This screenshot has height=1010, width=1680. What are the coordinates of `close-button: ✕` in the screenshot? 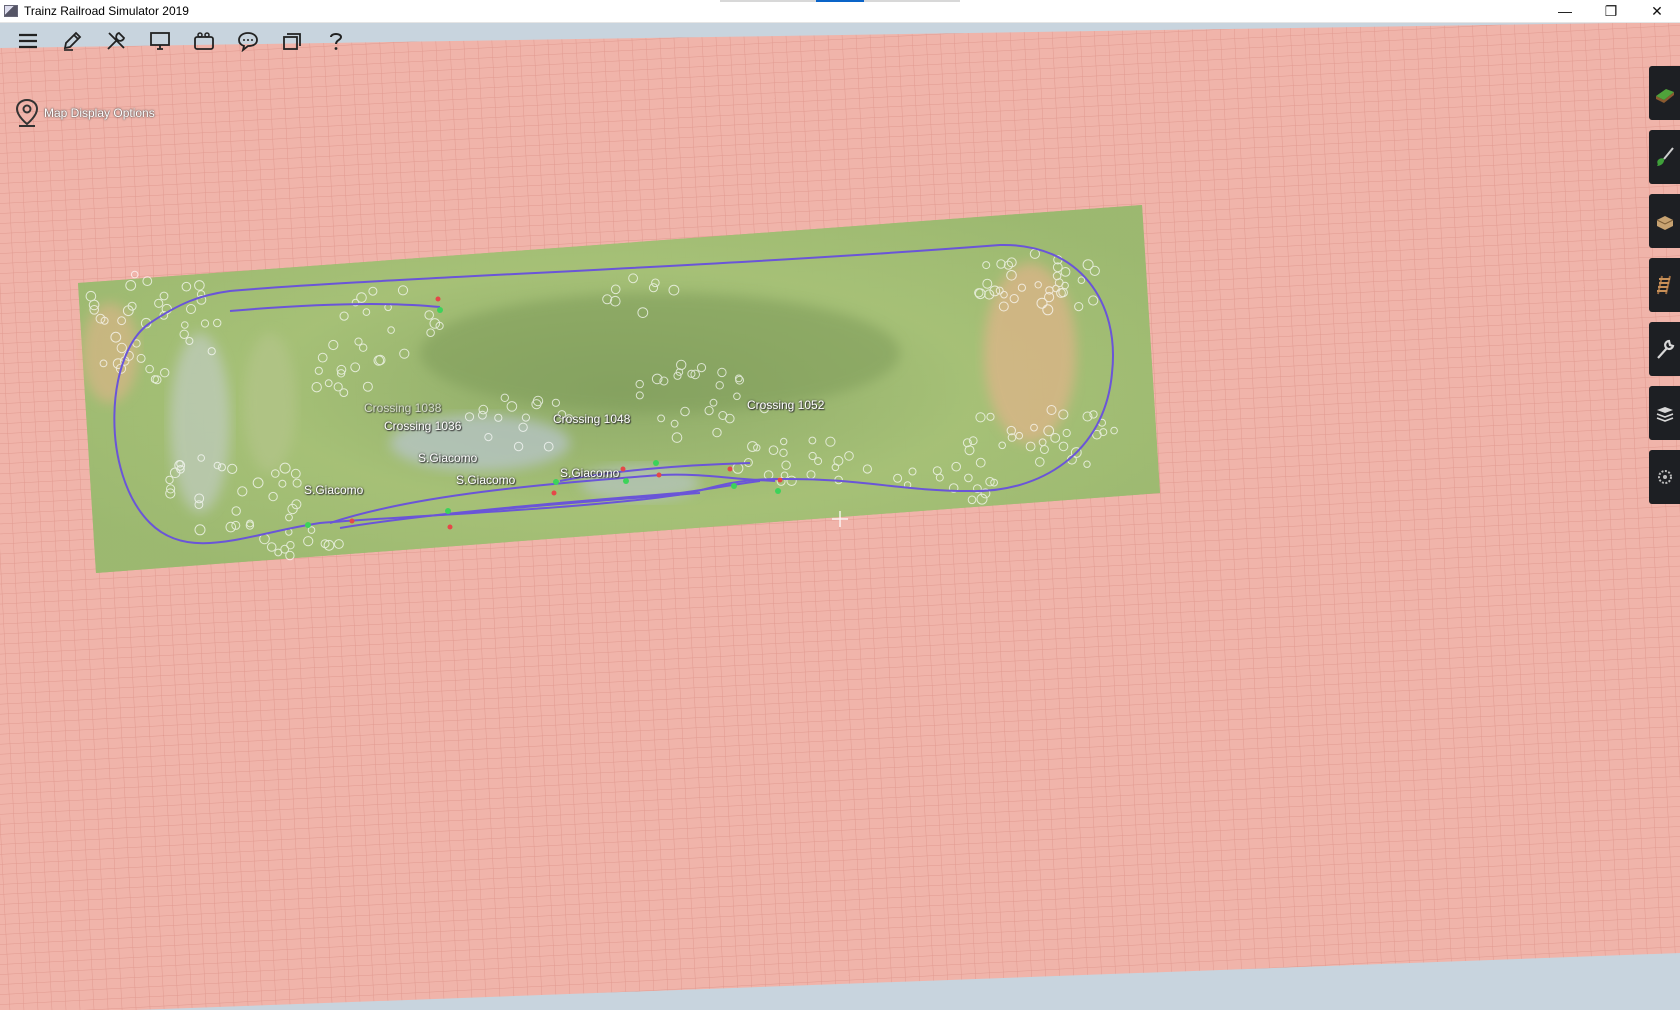 It's located at (1657, 11).